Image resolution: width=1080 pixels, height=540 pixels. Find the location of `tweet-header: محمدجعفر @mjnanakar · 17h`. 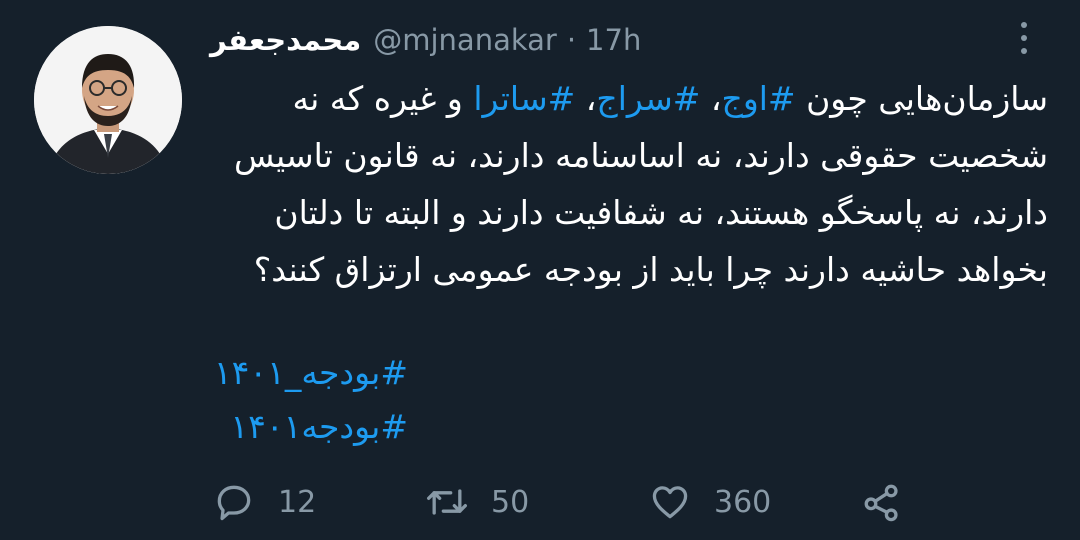

tweet-header: محمدجعفر @mjnanakar · 17h is located at coordinates (425, 40).